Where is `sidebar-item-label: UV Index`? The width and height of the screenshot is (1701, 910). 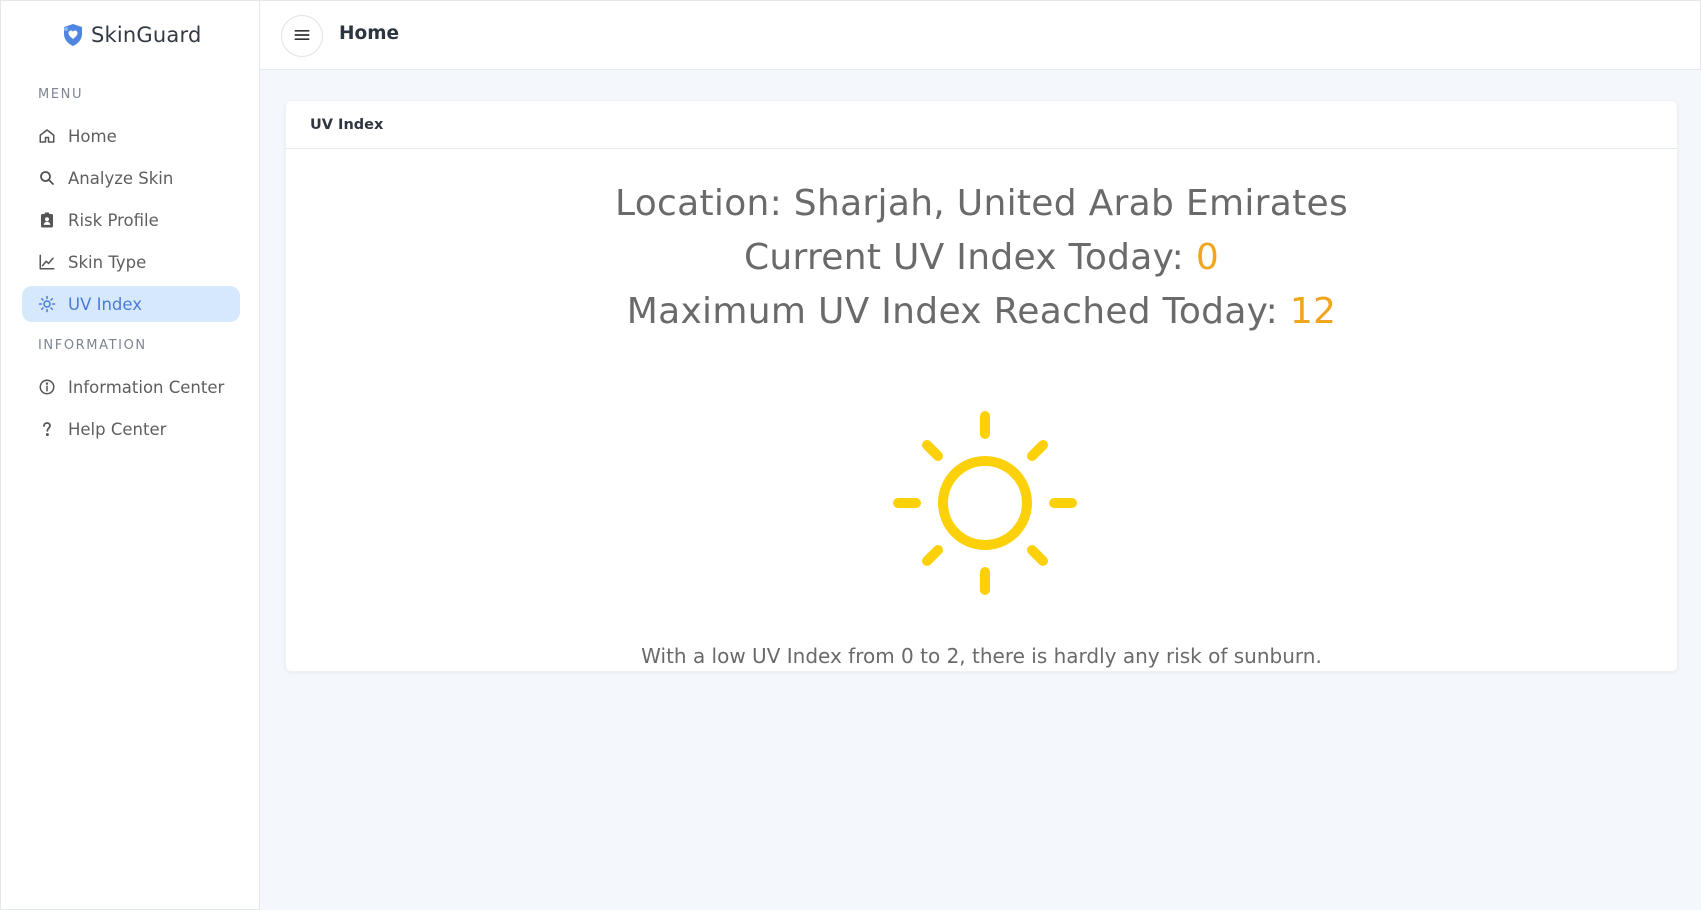 sidebar-item-label: UV Index is located at coordinates (105, 304).